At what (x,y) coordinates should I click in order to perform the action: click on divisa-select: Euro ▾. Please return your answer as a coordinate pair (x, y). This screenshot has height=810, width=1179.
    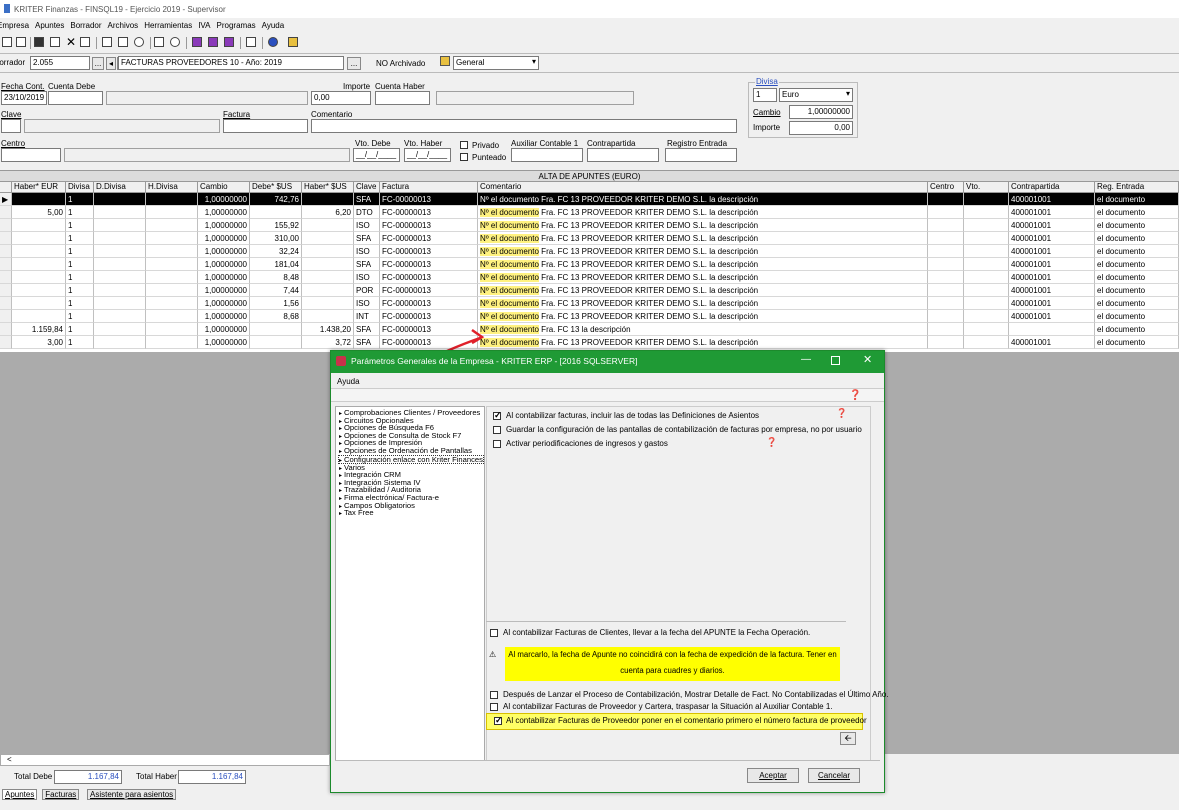
    Looking at the image, I should click on (816, 95).